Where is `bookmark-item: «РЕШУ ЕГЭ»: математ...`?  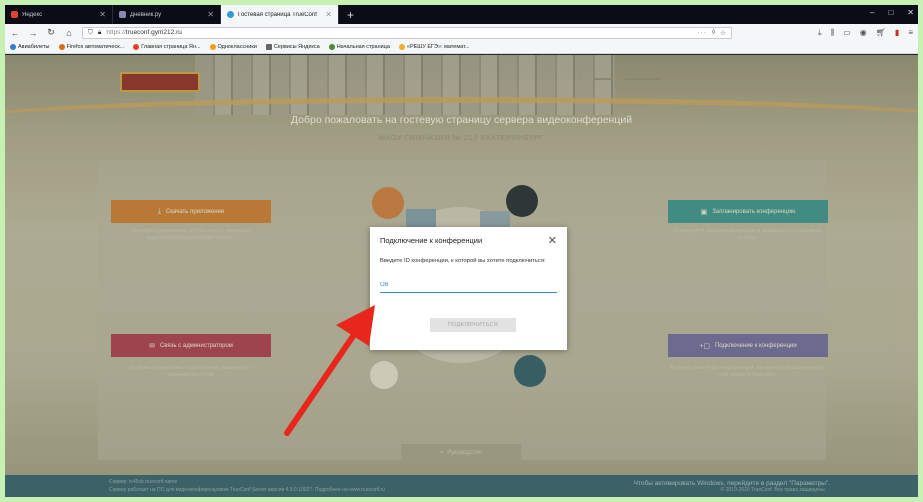 bookmark-item: «РЕШУ ЕГЭ»: математ... is located at coordinates (434, 47).